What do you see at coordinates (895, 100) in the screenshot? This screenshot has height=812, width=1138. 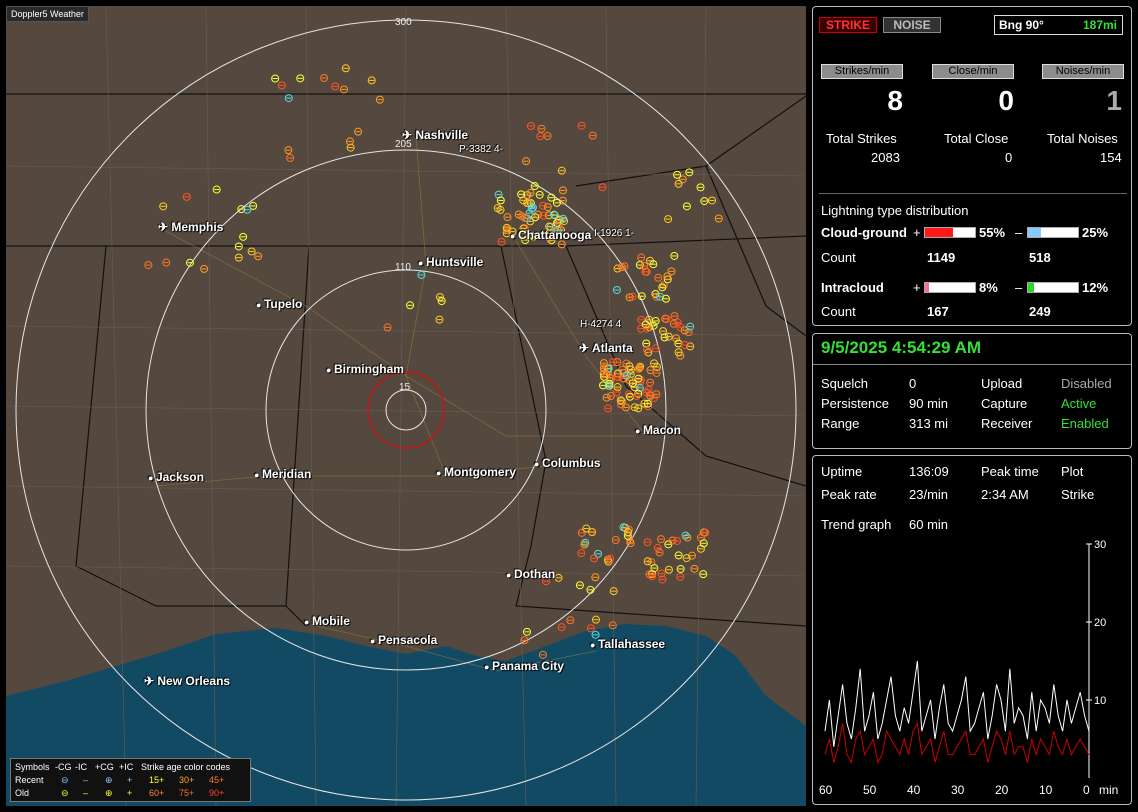 I see `strikes-per-min: 8` at bounding box center [895, 100].